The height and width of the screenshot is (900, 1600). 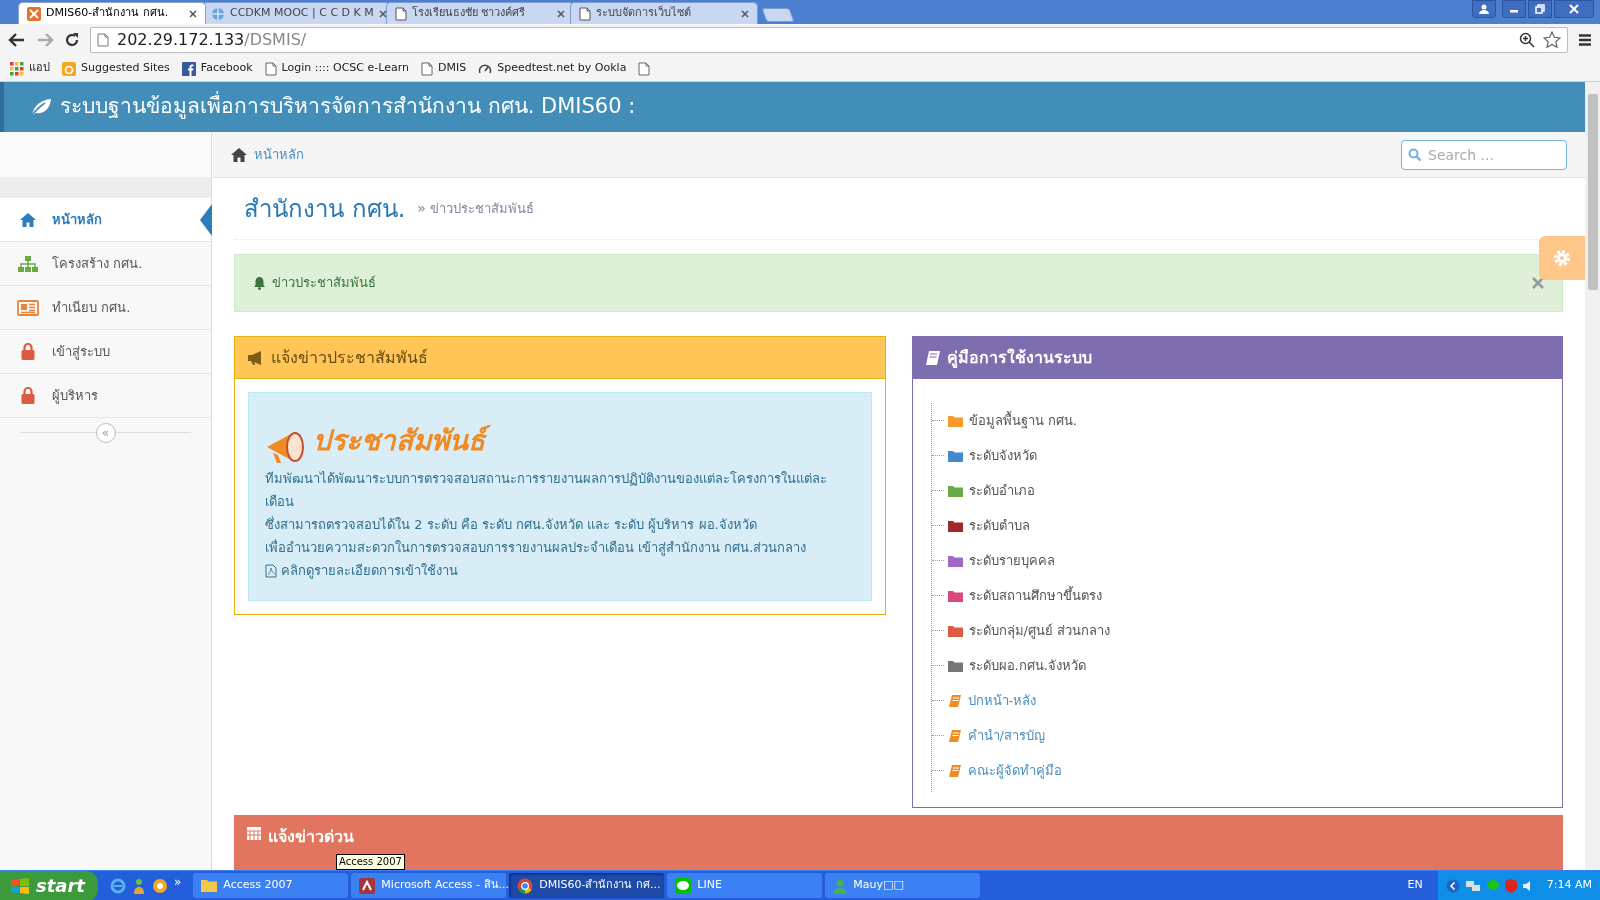 I want to click on bell-icon, so click(x=259, y=283).